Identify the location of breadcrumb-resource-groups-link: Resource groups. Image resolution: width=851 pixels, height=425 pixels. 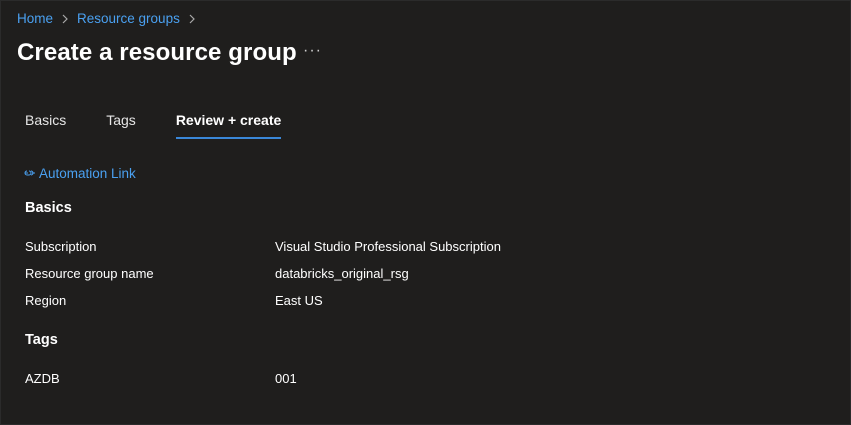
(128, 18).